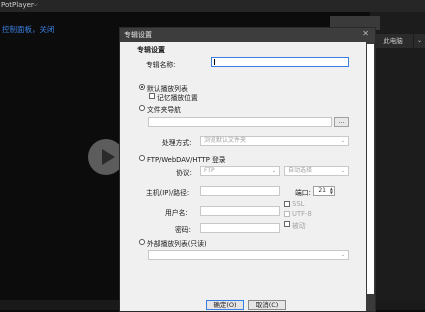  I want to click on dialog-scrollbar, so click(370, 176).